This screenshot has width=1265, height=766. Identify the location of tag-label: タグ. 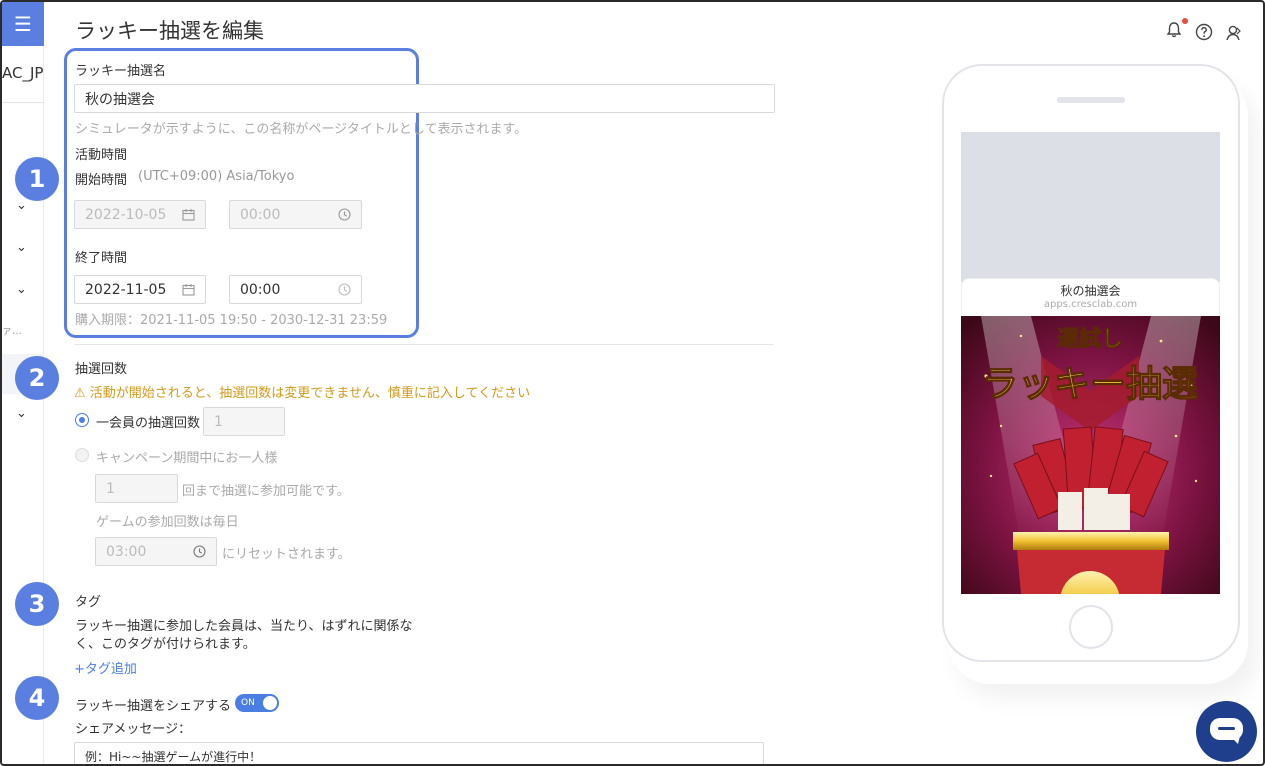
(88, 602).